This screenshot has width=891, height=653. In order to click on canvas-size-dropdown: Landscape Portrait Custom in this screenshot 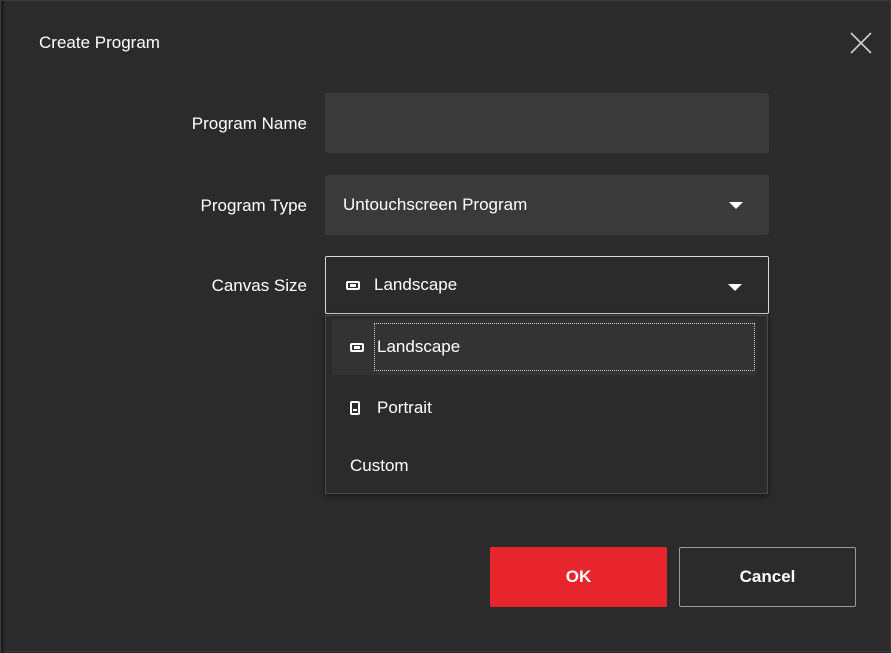, I will do `click(546, 404)`.